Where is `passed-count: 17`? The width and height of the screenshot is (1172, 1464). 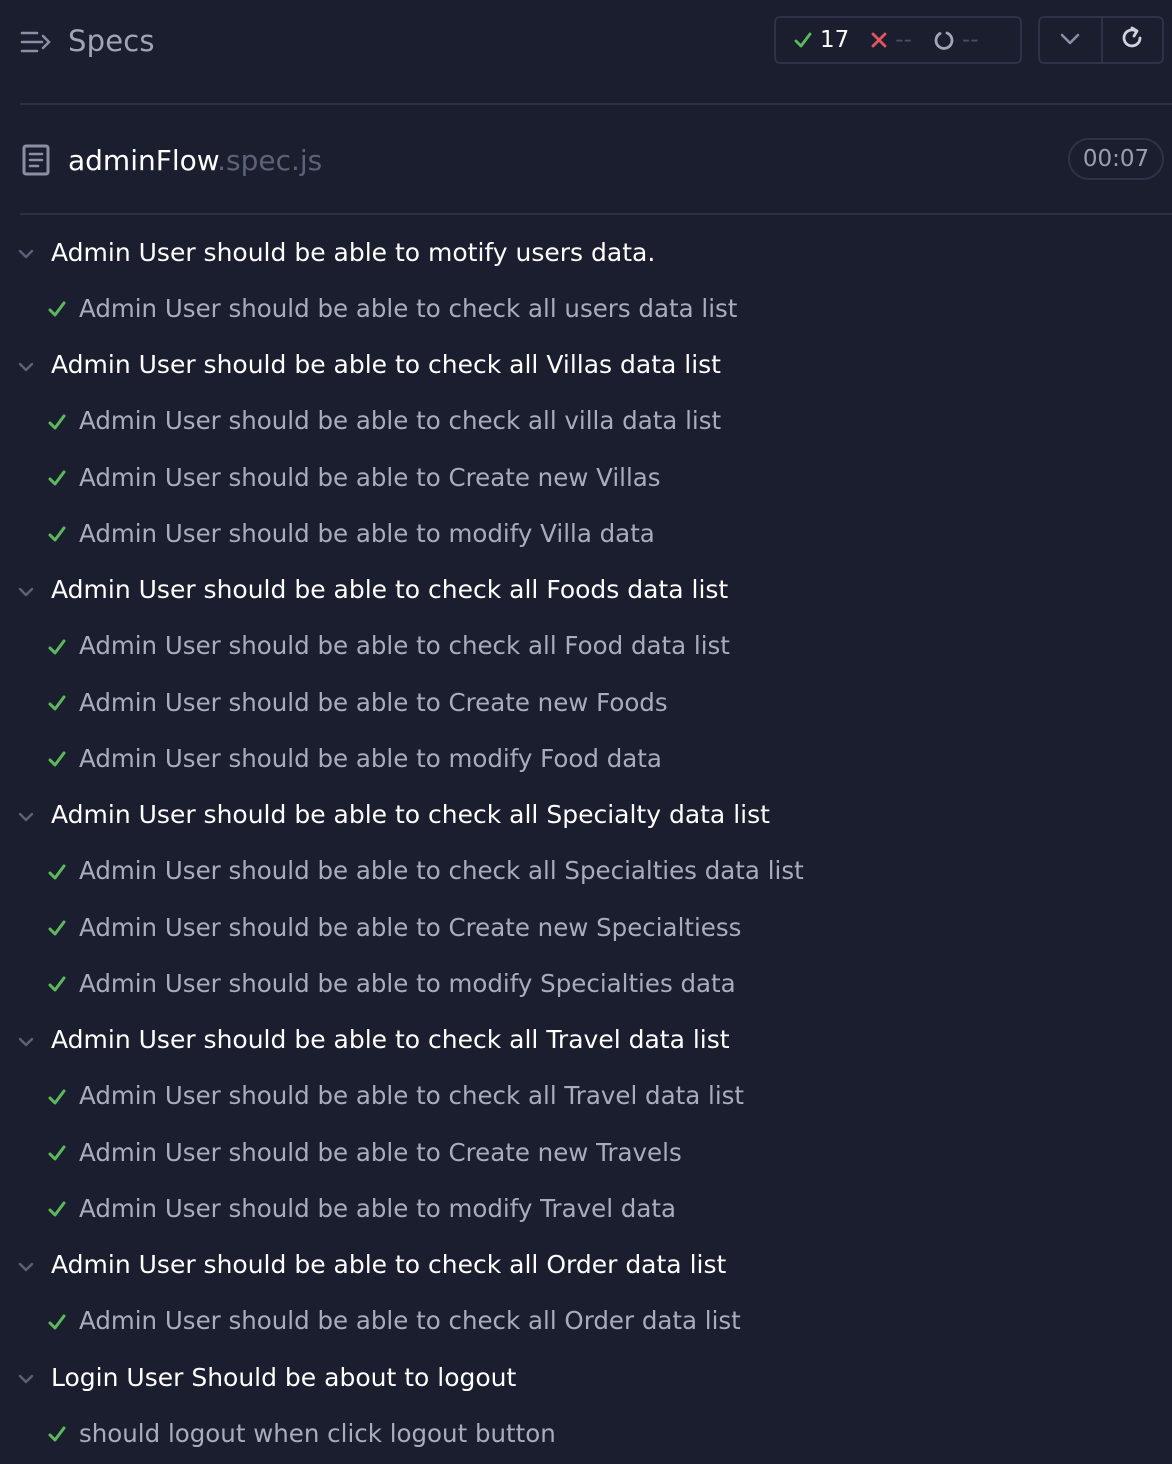 passed-count: 17 is located at coordinates (835, 40).